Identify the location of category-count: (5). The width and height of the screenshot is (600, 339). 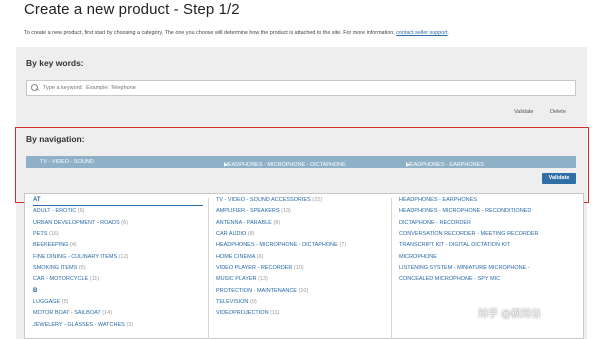
(65, 302).